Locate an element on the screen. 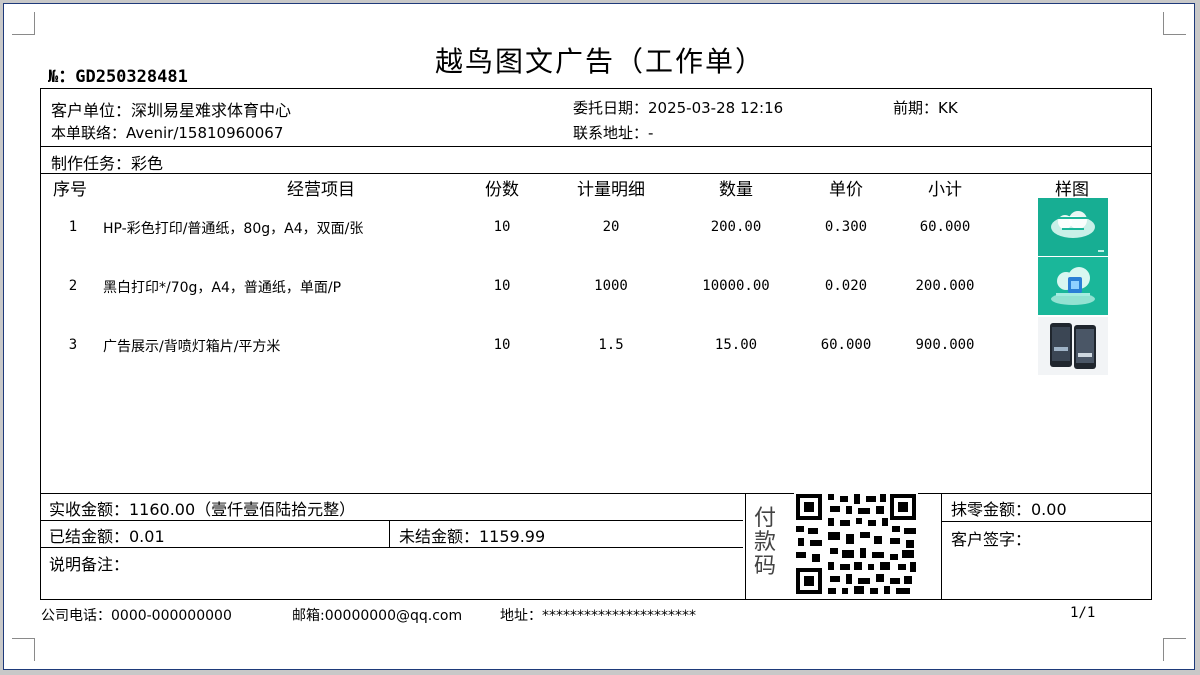 Image resolution: width=1200 pixels, height=675 pixels. order-number: №：GD250328481 is located at coordinates (118, 77).